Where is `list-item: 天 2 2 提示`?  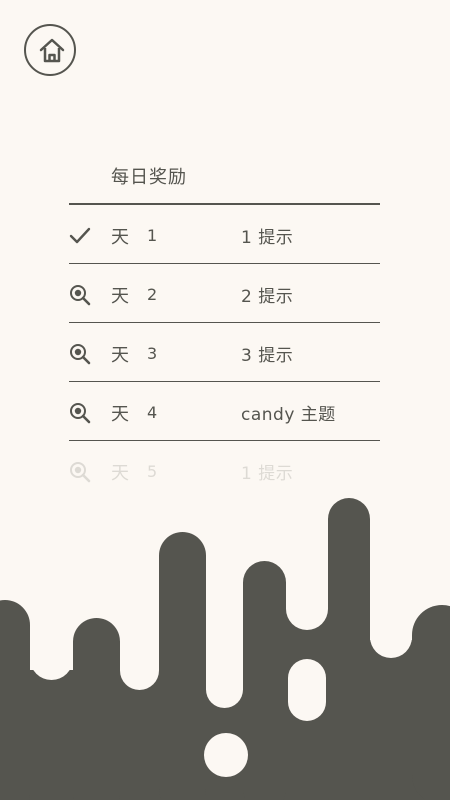 list-item: 天 2 2 提示 is located at coordinates (224, 292).